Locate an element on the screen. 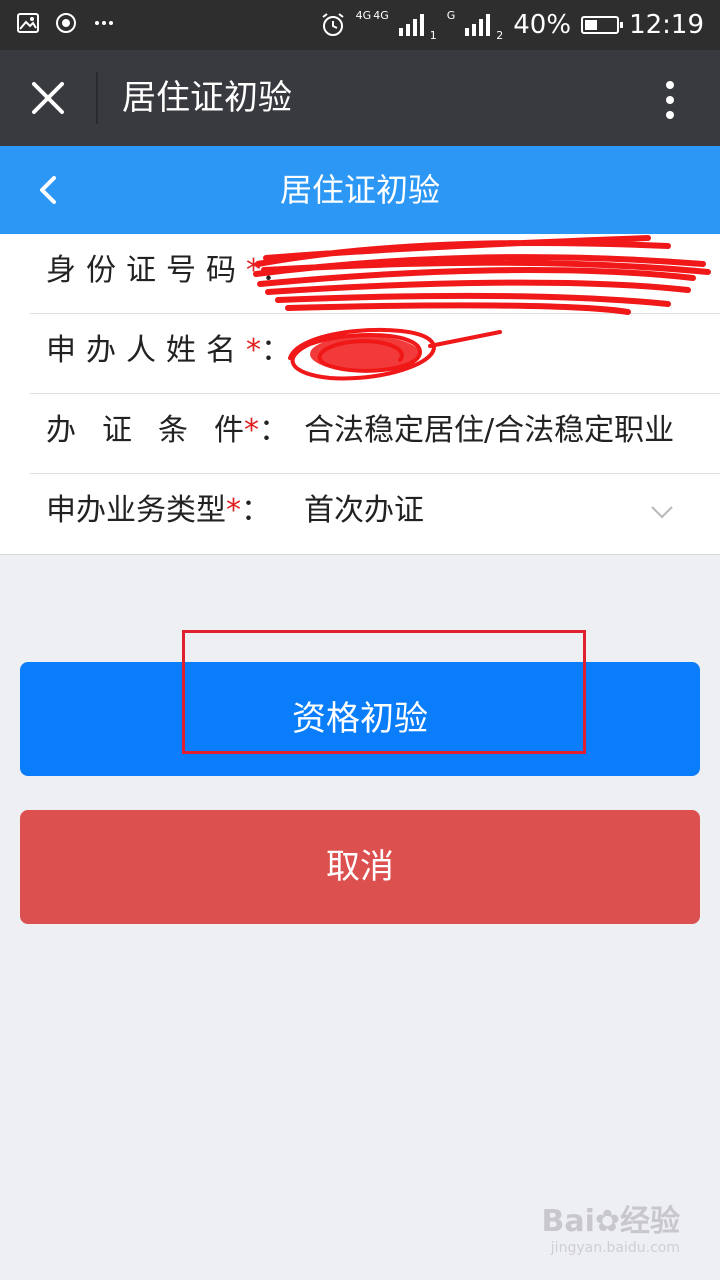  page-header: 居住证初验 is located at coordinates (360, 190).